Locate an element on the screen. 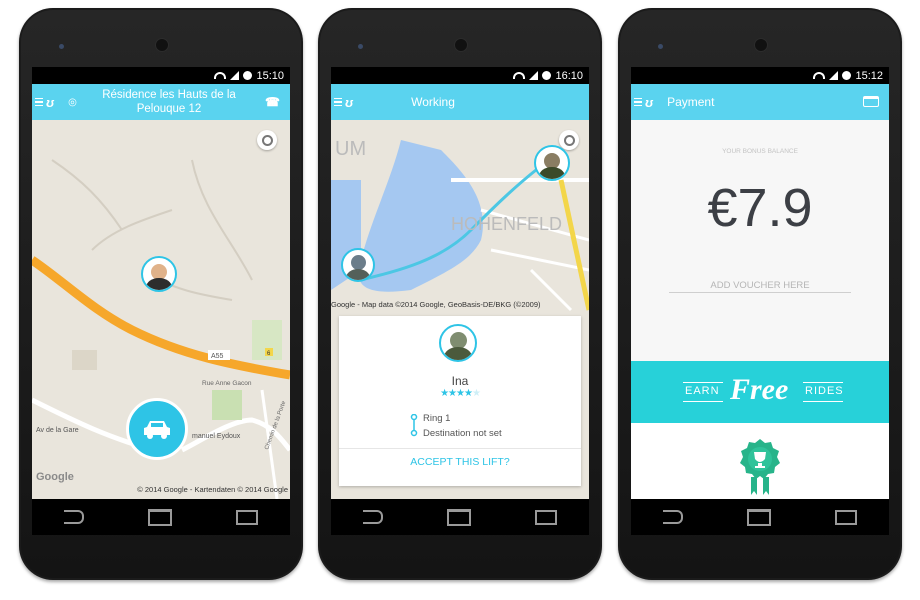 The width and height of the screenshot is (920, 600). status-time: 15:10 is located at coordinates (270, 75).